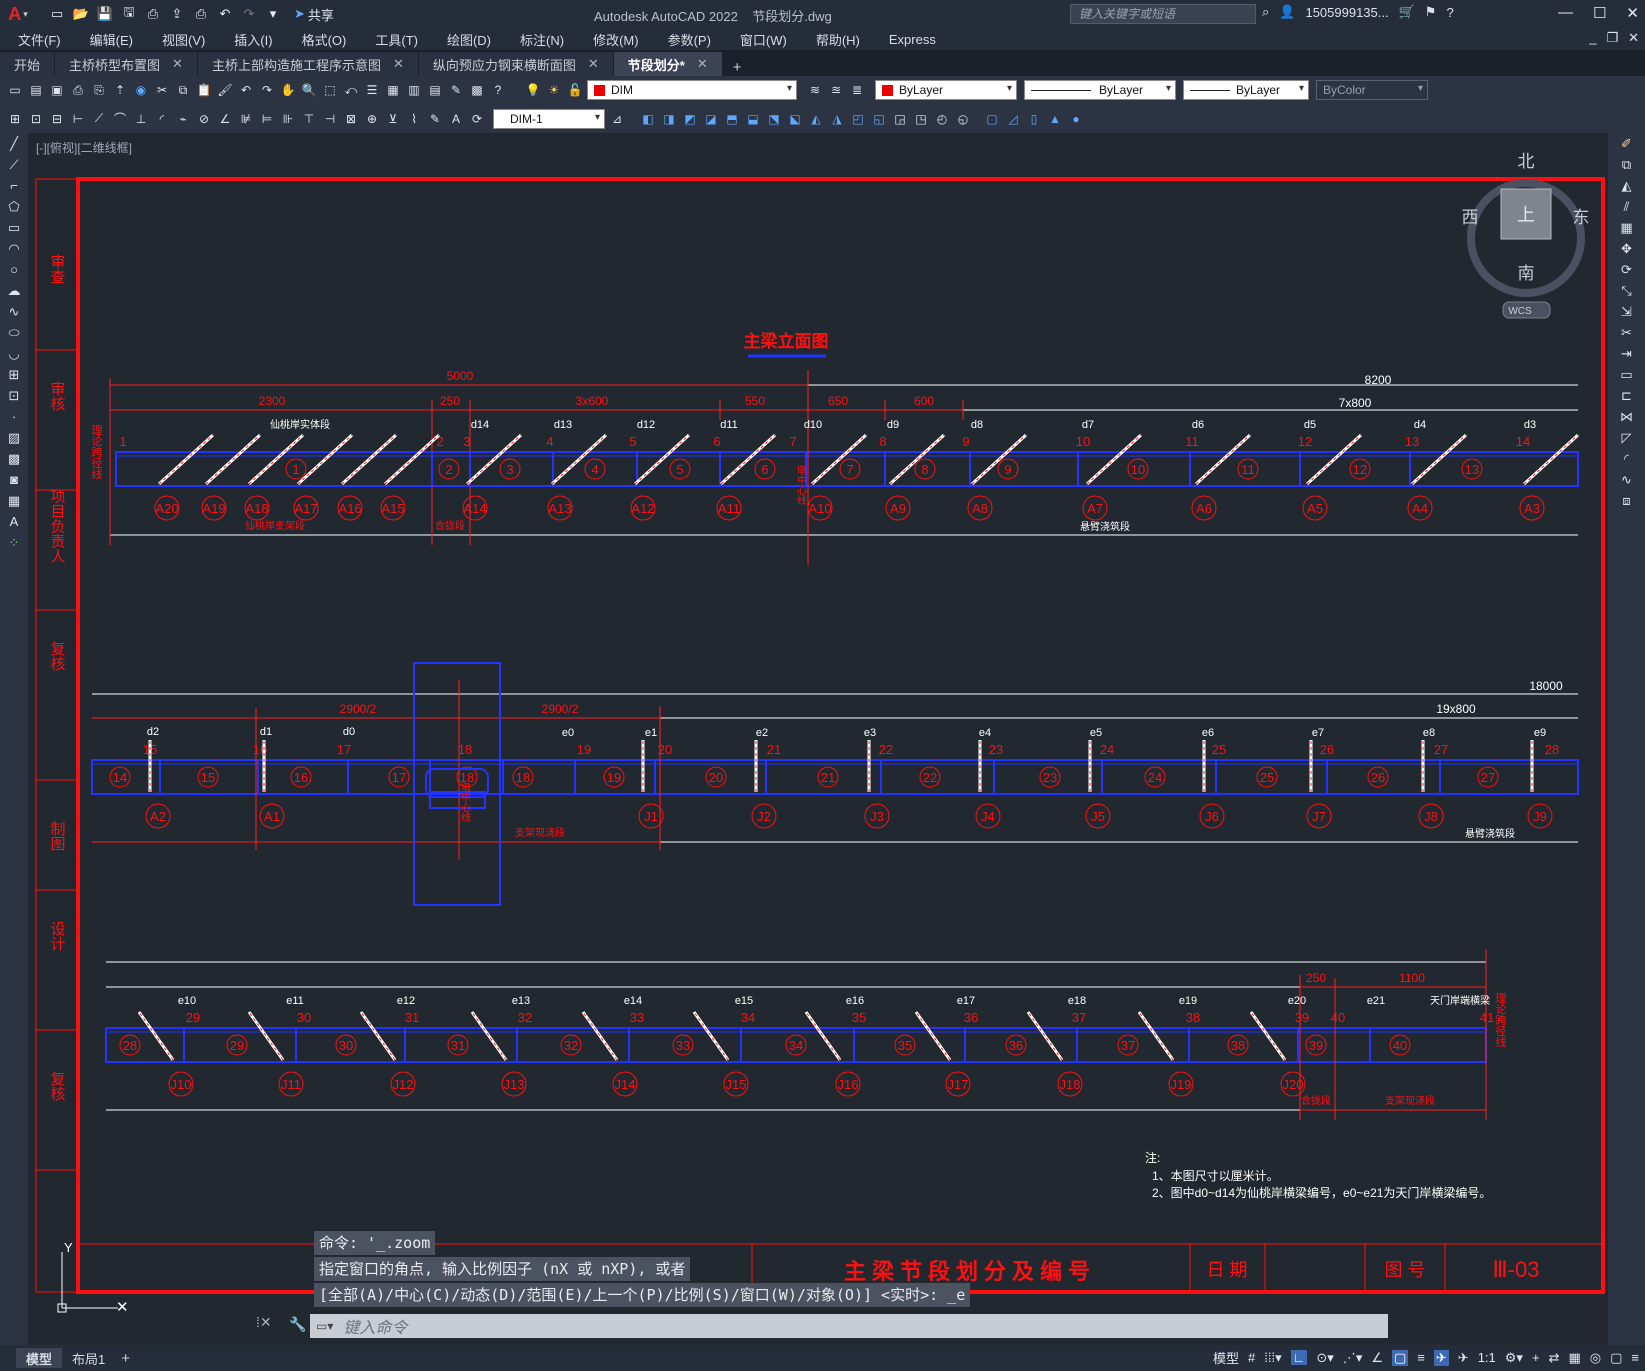 This screenshot has width=1645, height=1371. Describe the element at coordinates (267, 119) in the screenshot. I see `baseline-dim-icon: ⊨` at that location.